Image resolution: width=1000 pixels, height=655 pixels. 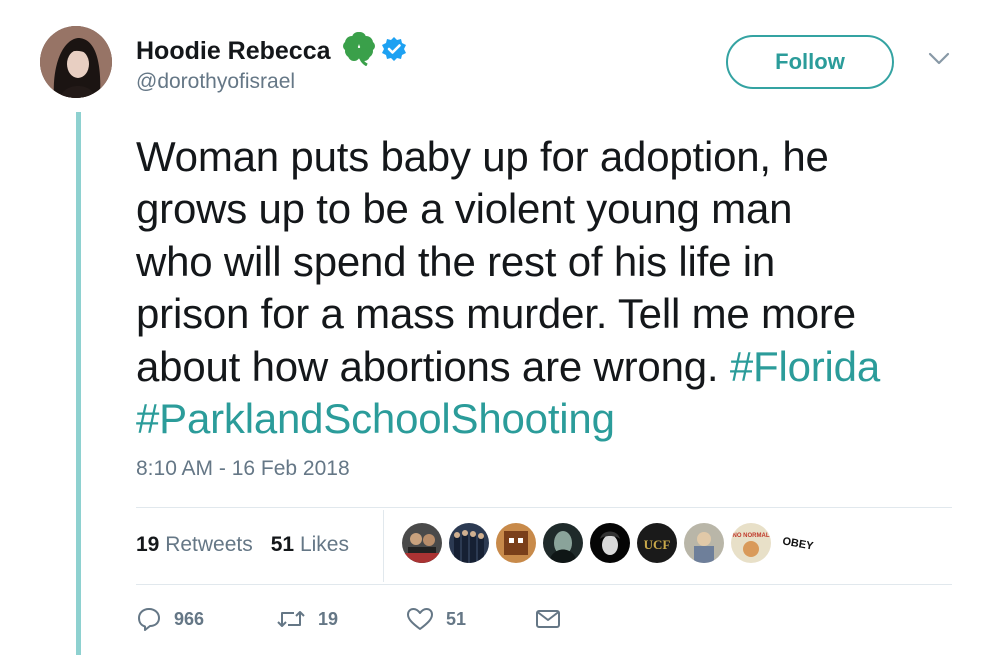 I want to click on tweet-line: prison for a mass murder. Tell me more, so click(x=496, y=314).